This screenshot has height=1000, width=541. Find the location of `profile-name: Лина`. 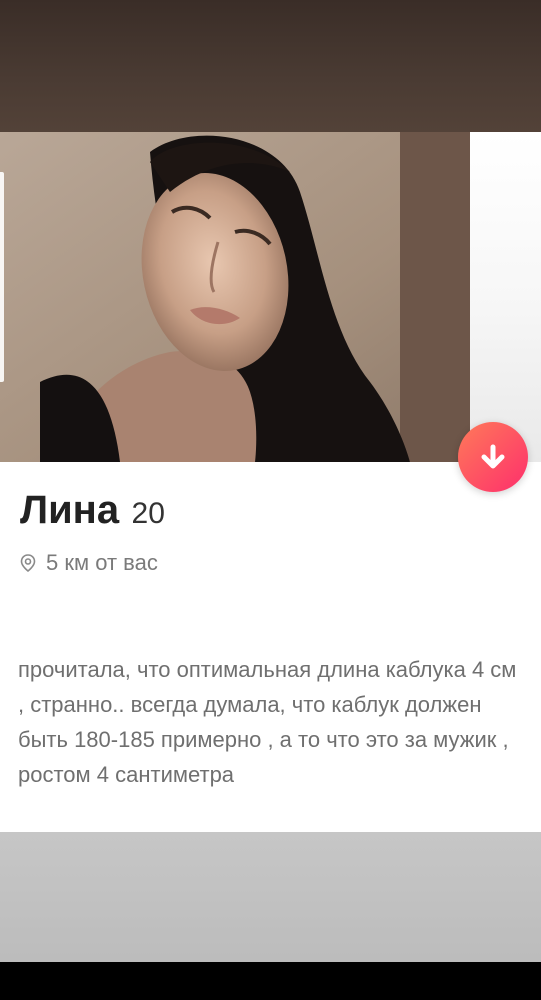

profile-name: Лина is located at coordinates (70, 510).